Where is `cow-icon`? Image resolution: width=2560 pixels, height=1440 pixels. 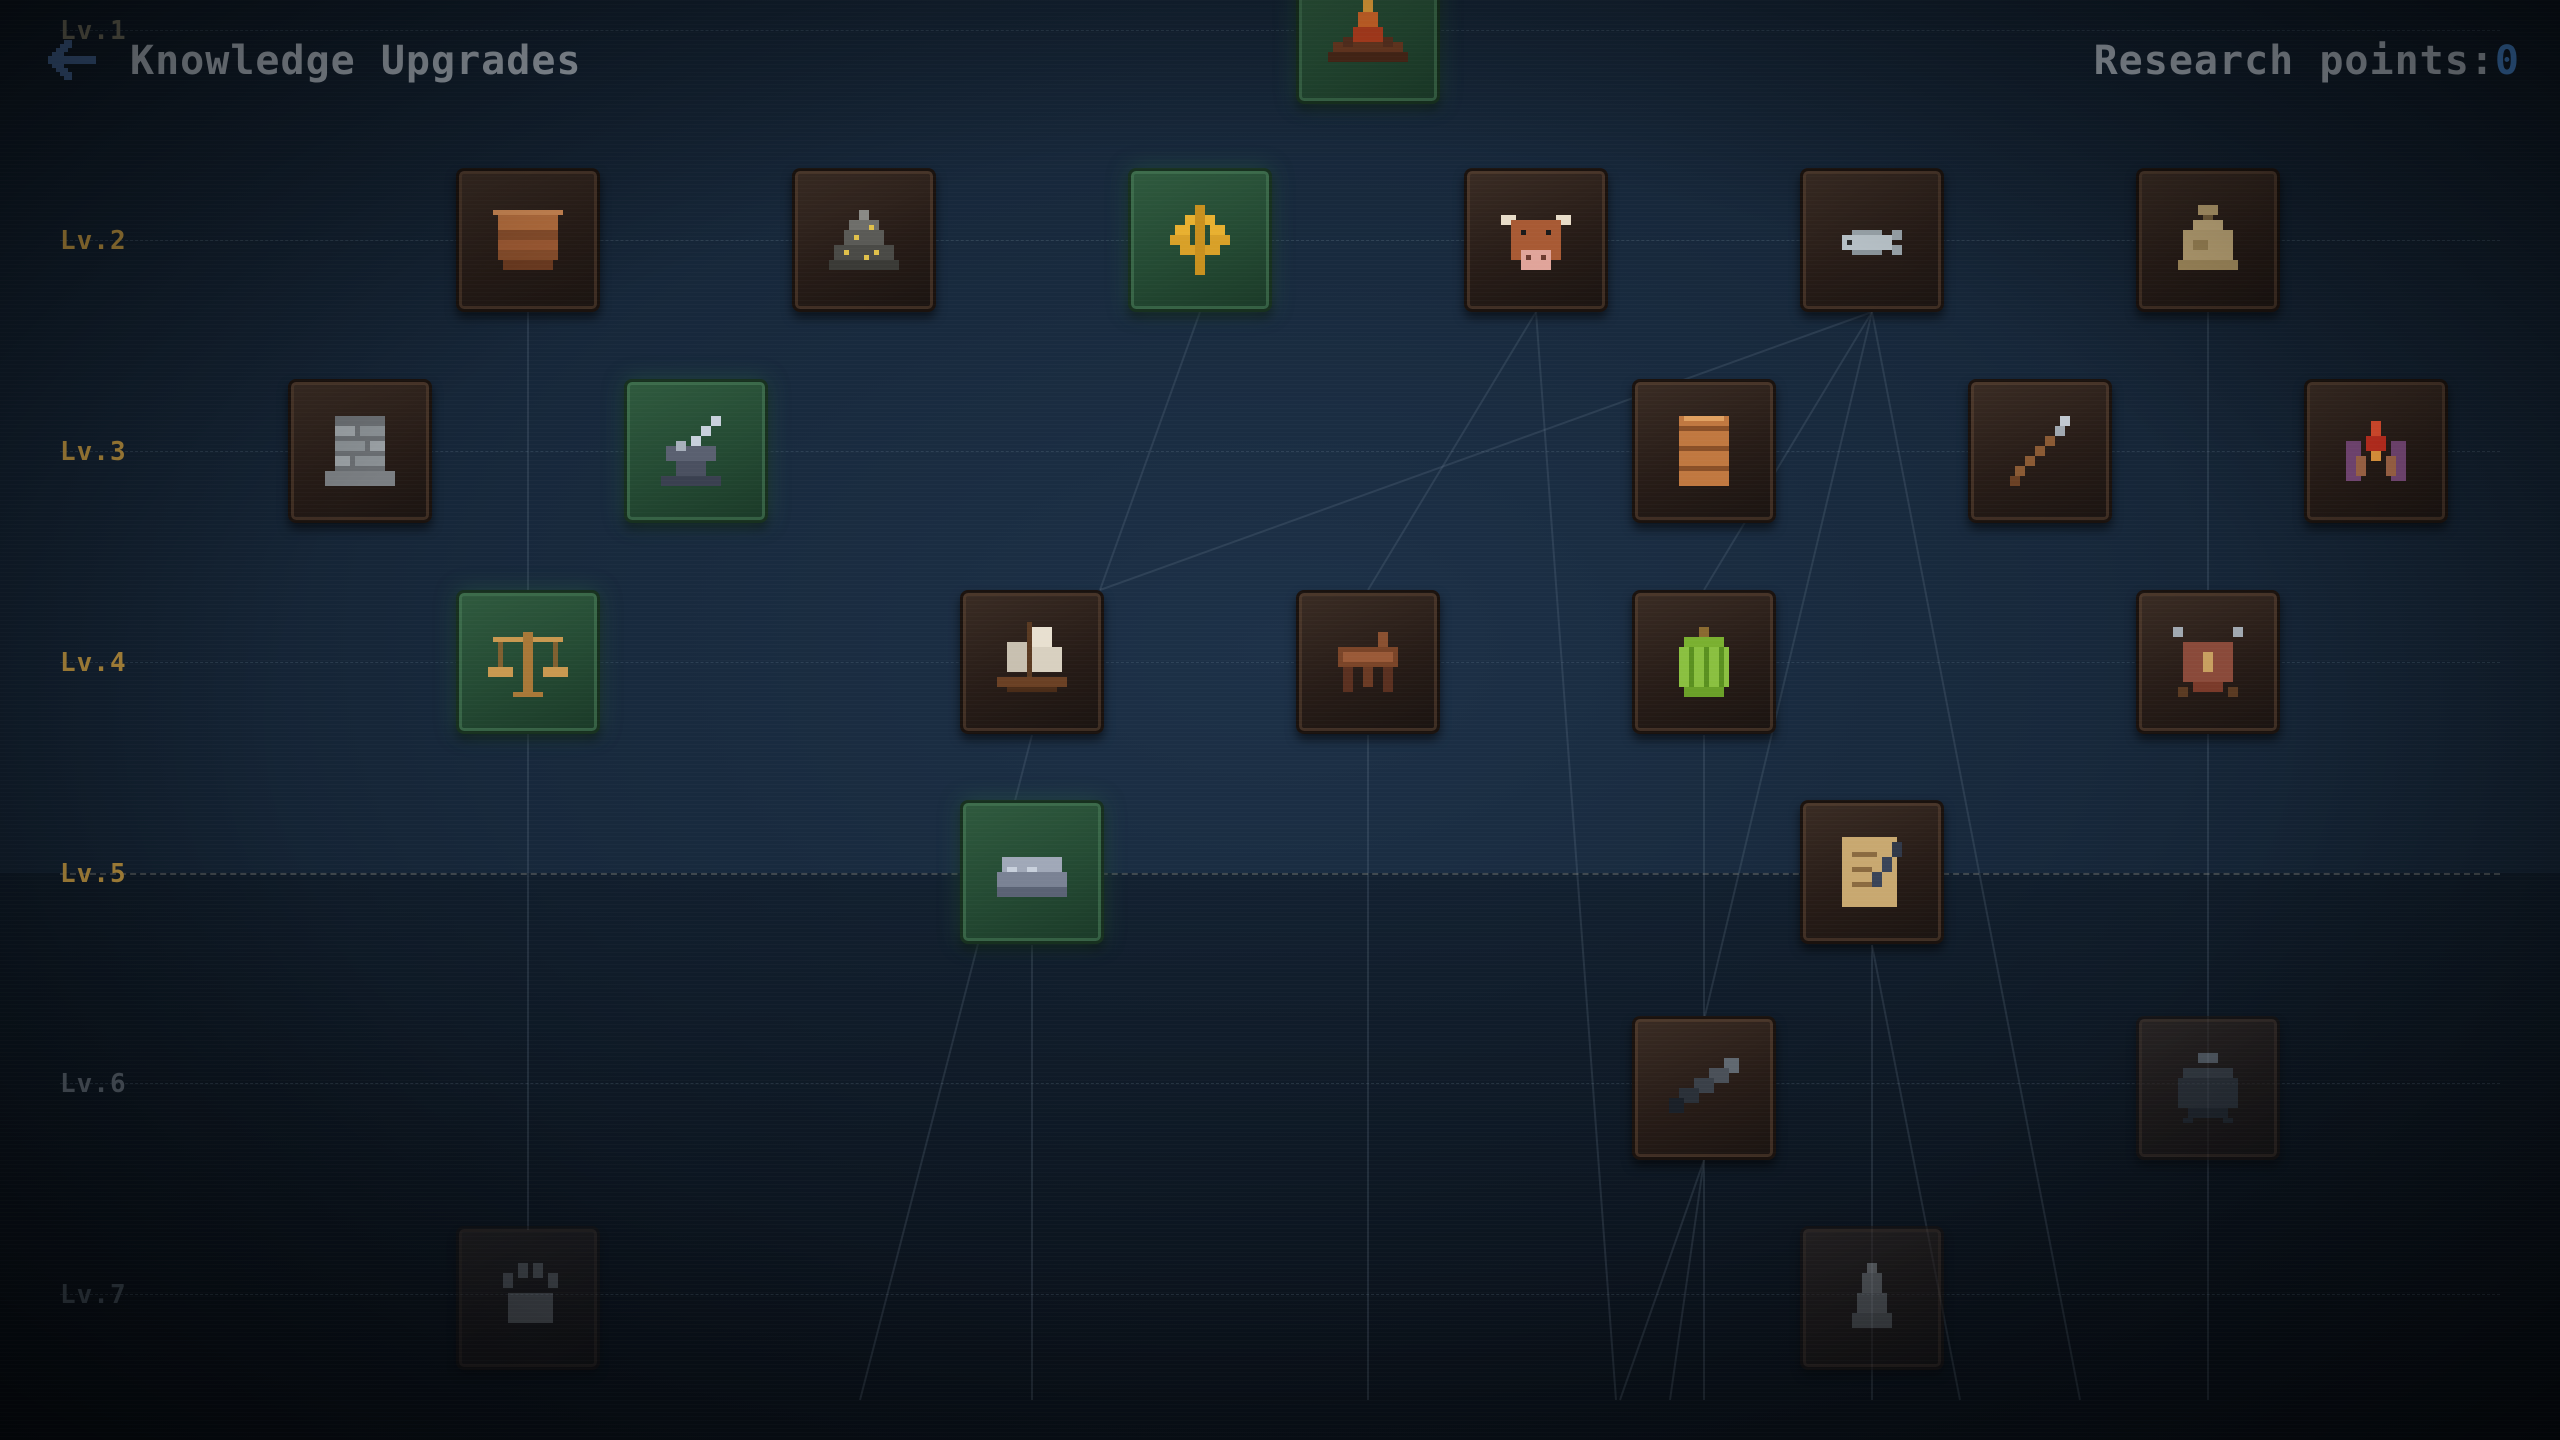
cow-icon is located at coordinates (1536, 242).